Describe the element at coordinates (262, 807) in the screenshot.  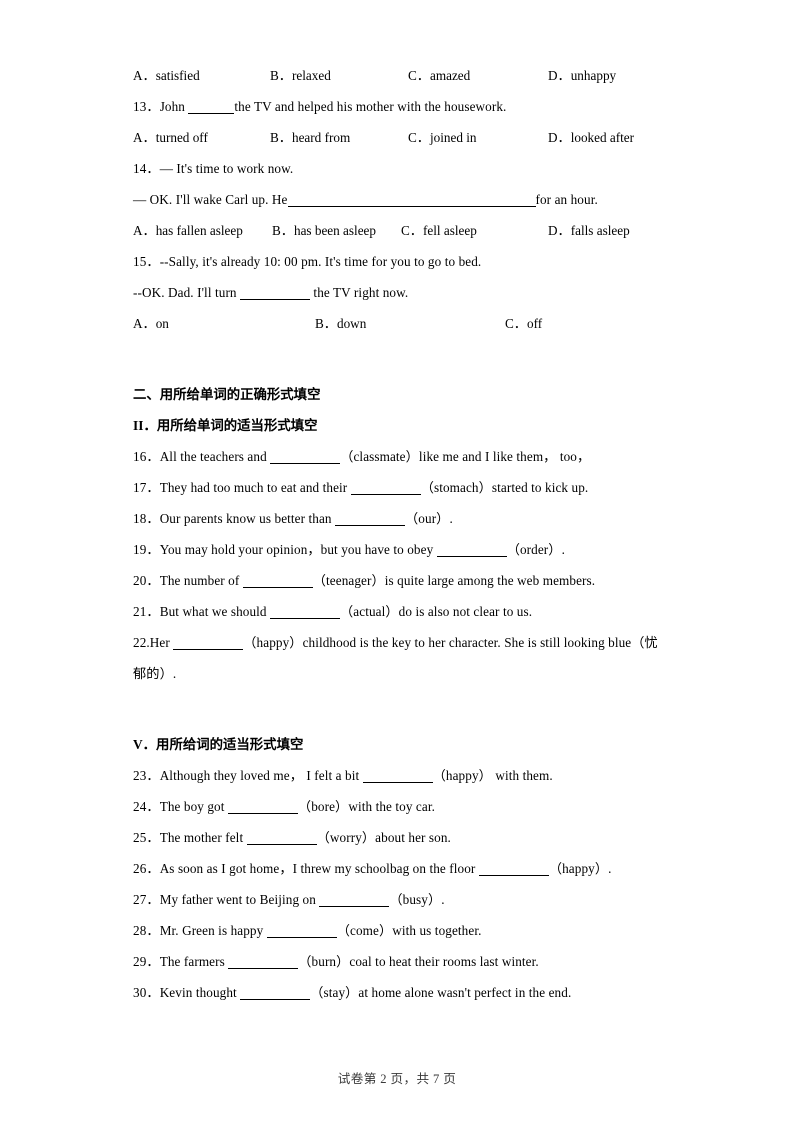
I see `item-24-blank` at that location.